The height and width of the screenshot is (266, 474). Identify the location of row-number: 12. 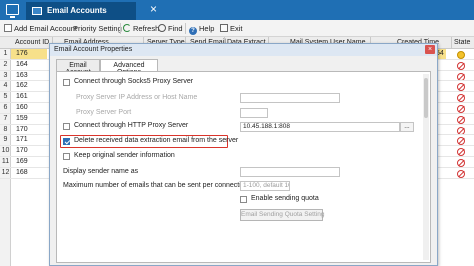
(5, 172).